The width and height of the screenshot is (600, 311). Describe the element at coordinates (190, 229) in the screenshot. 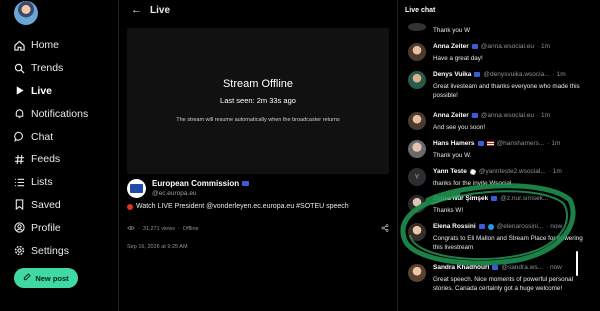

I see `stream-state: Offline` at that location.